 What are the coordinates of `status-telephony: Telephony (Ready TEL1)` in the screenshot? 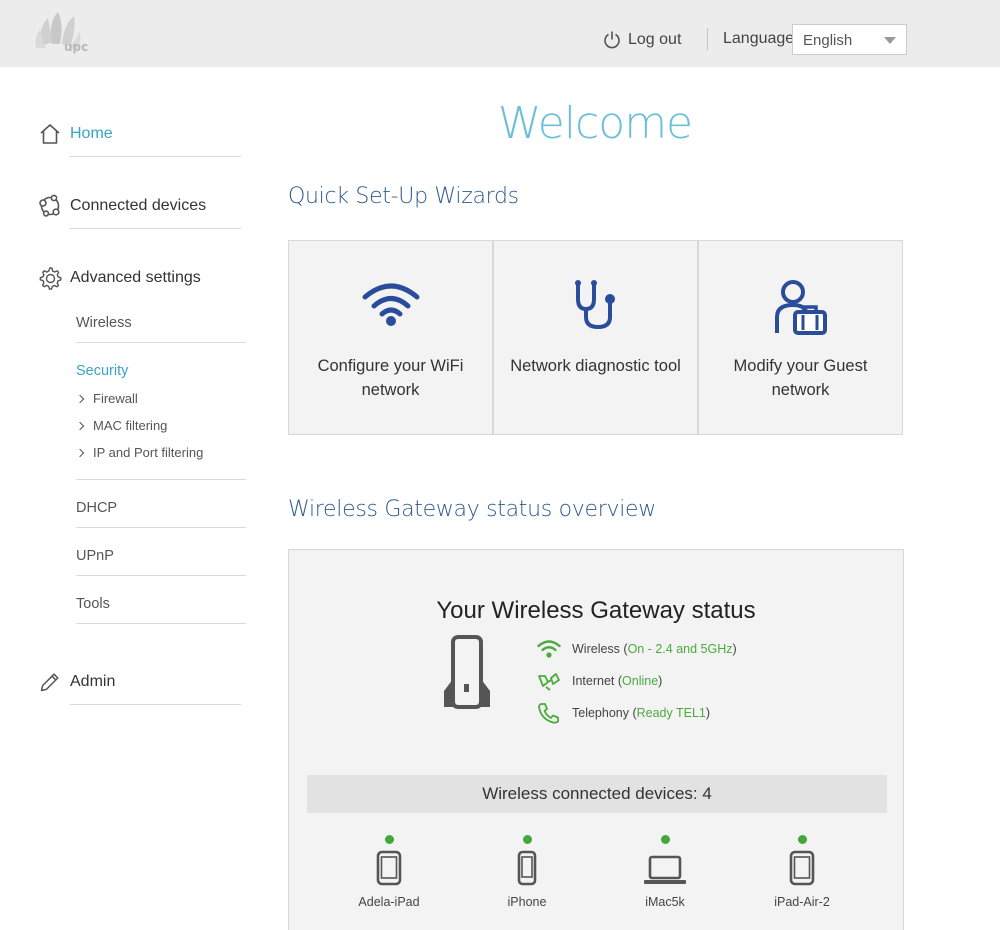 It's located at (623, 713).